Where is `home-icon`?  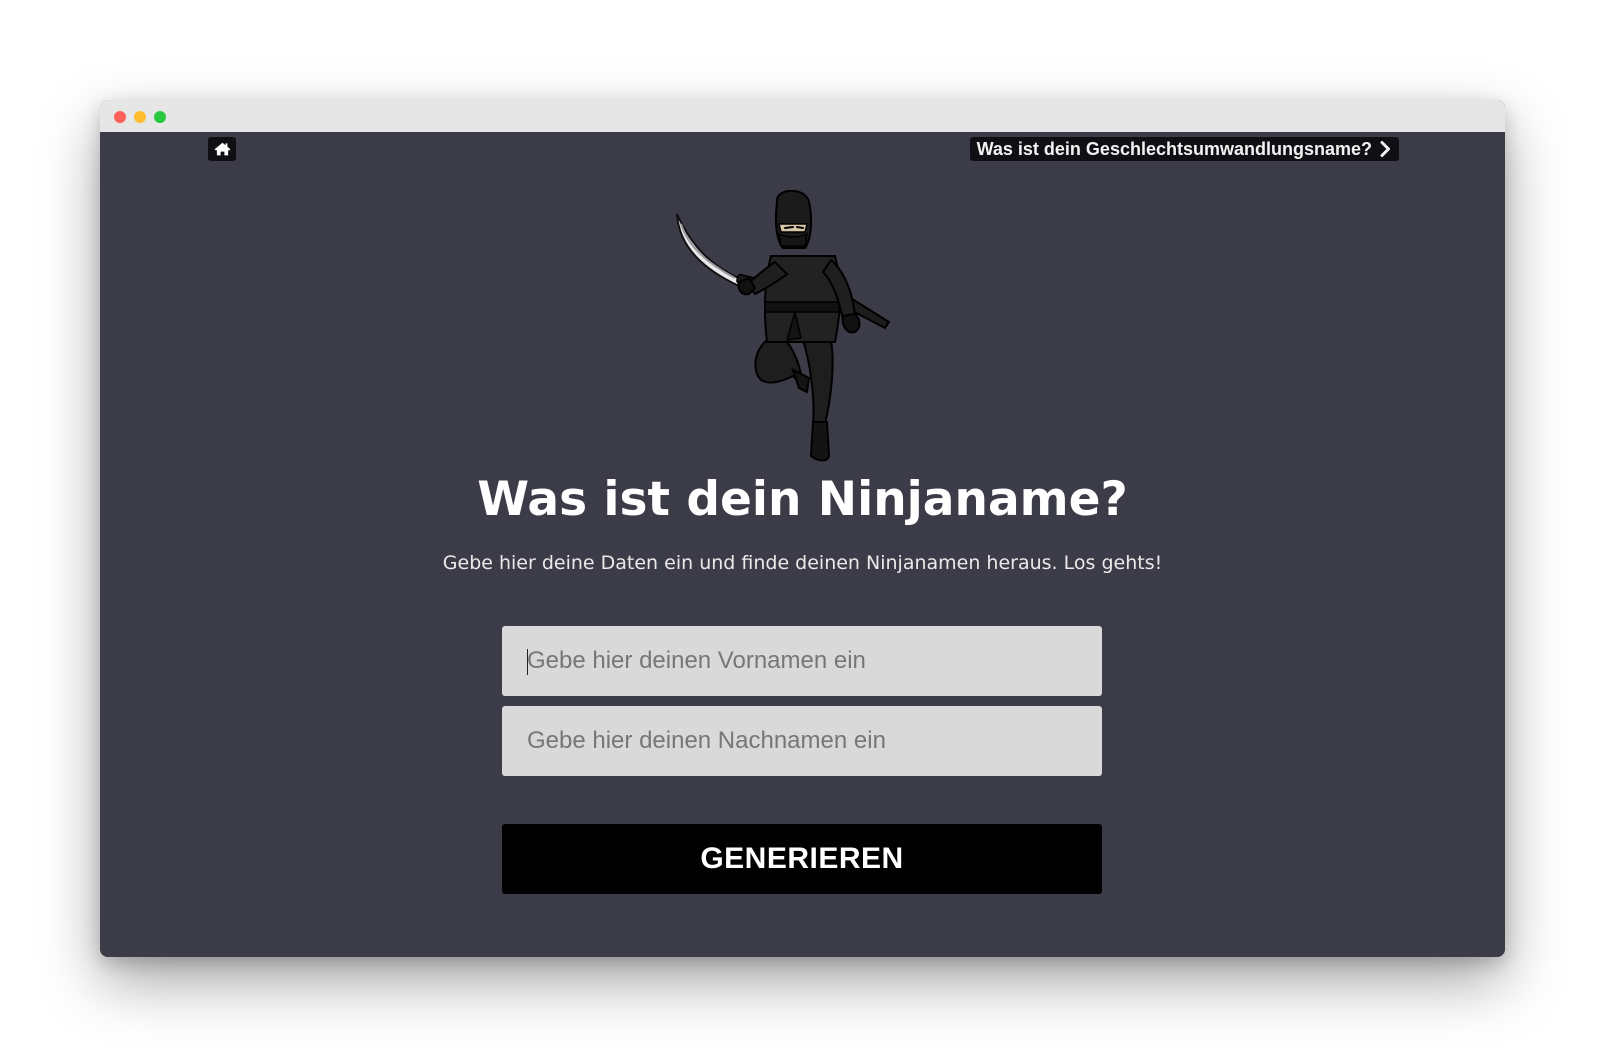 home-icon is located at coordinates (222, 149).